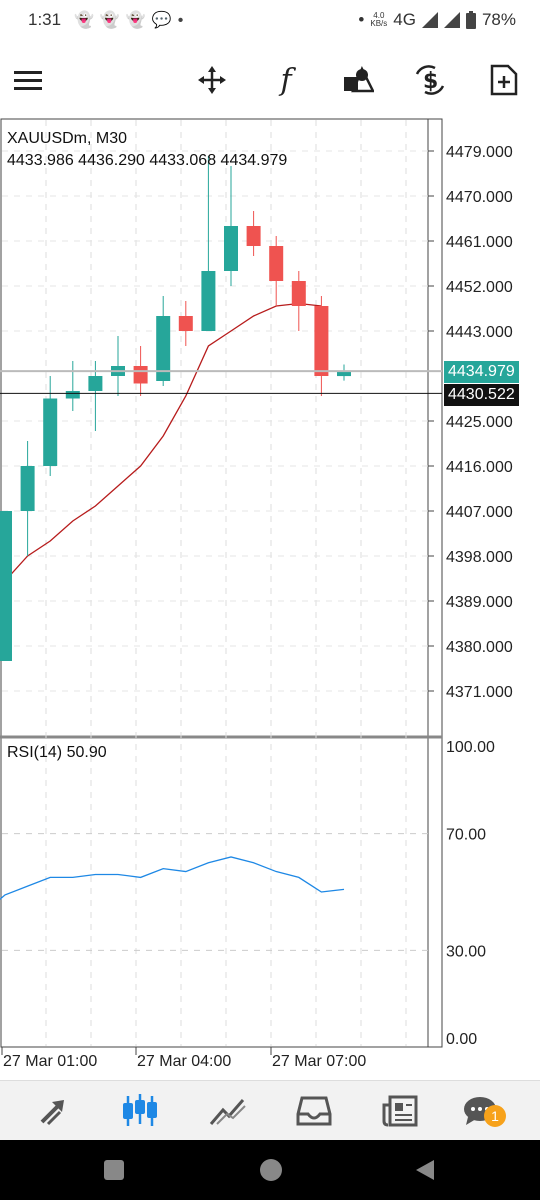 The image size is (540, 1200). What do you see at coordinates (479, 467) in the screenshot?
I see `price-label: 4416.000` at bounding box center [479, 467].